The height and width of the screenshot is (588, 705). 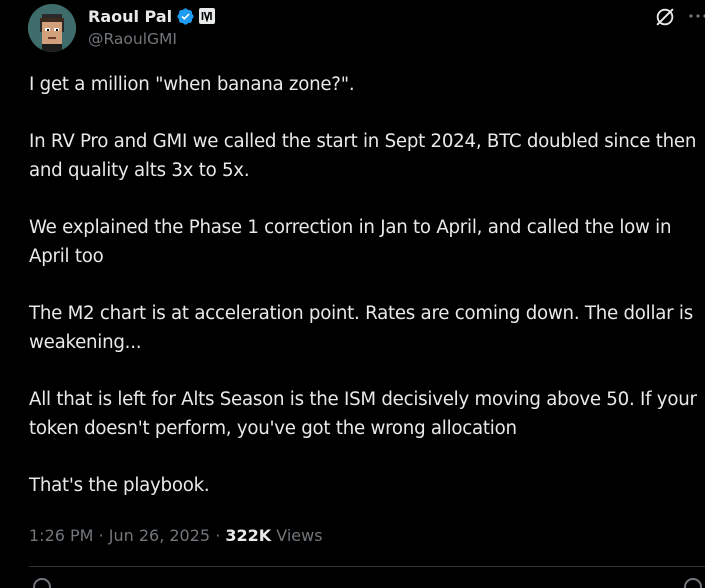 What do you see at coordinates (207, 16) in the screenshot?
I see `affiliate-badge-icon` at bounding box center [207, 16].